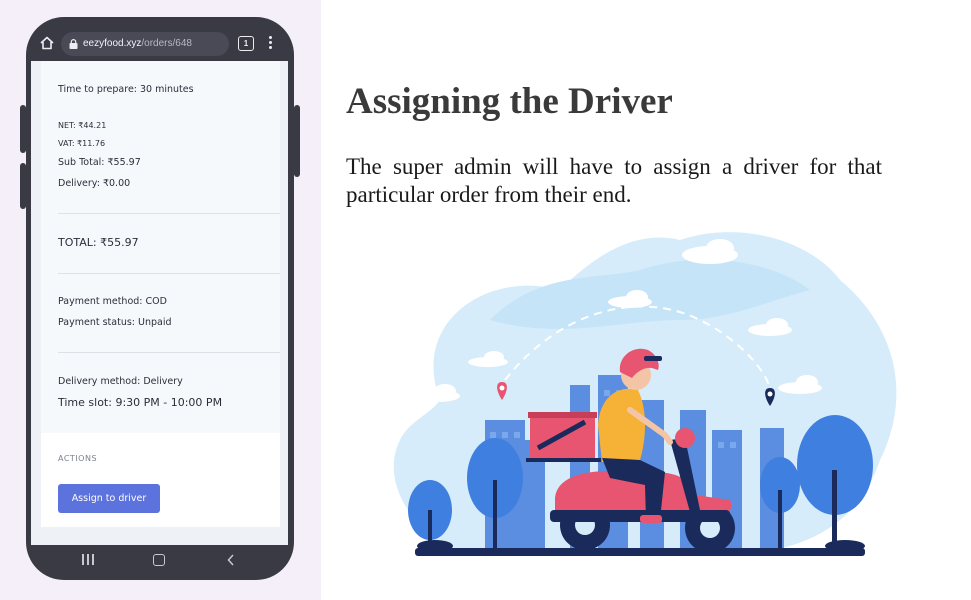  What do you see at coordinates (99, 162) in the screenshot?
I see `sub-total: Sub Total: ₹55.97` at bounding box center [99, 162].